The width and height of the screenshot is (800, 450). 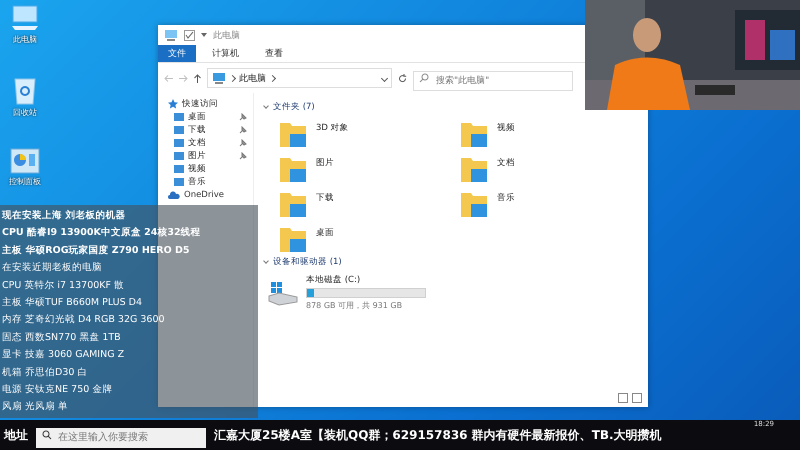 I want to click on desktop-icon-label: 回收站, so click(x=25, y=112).